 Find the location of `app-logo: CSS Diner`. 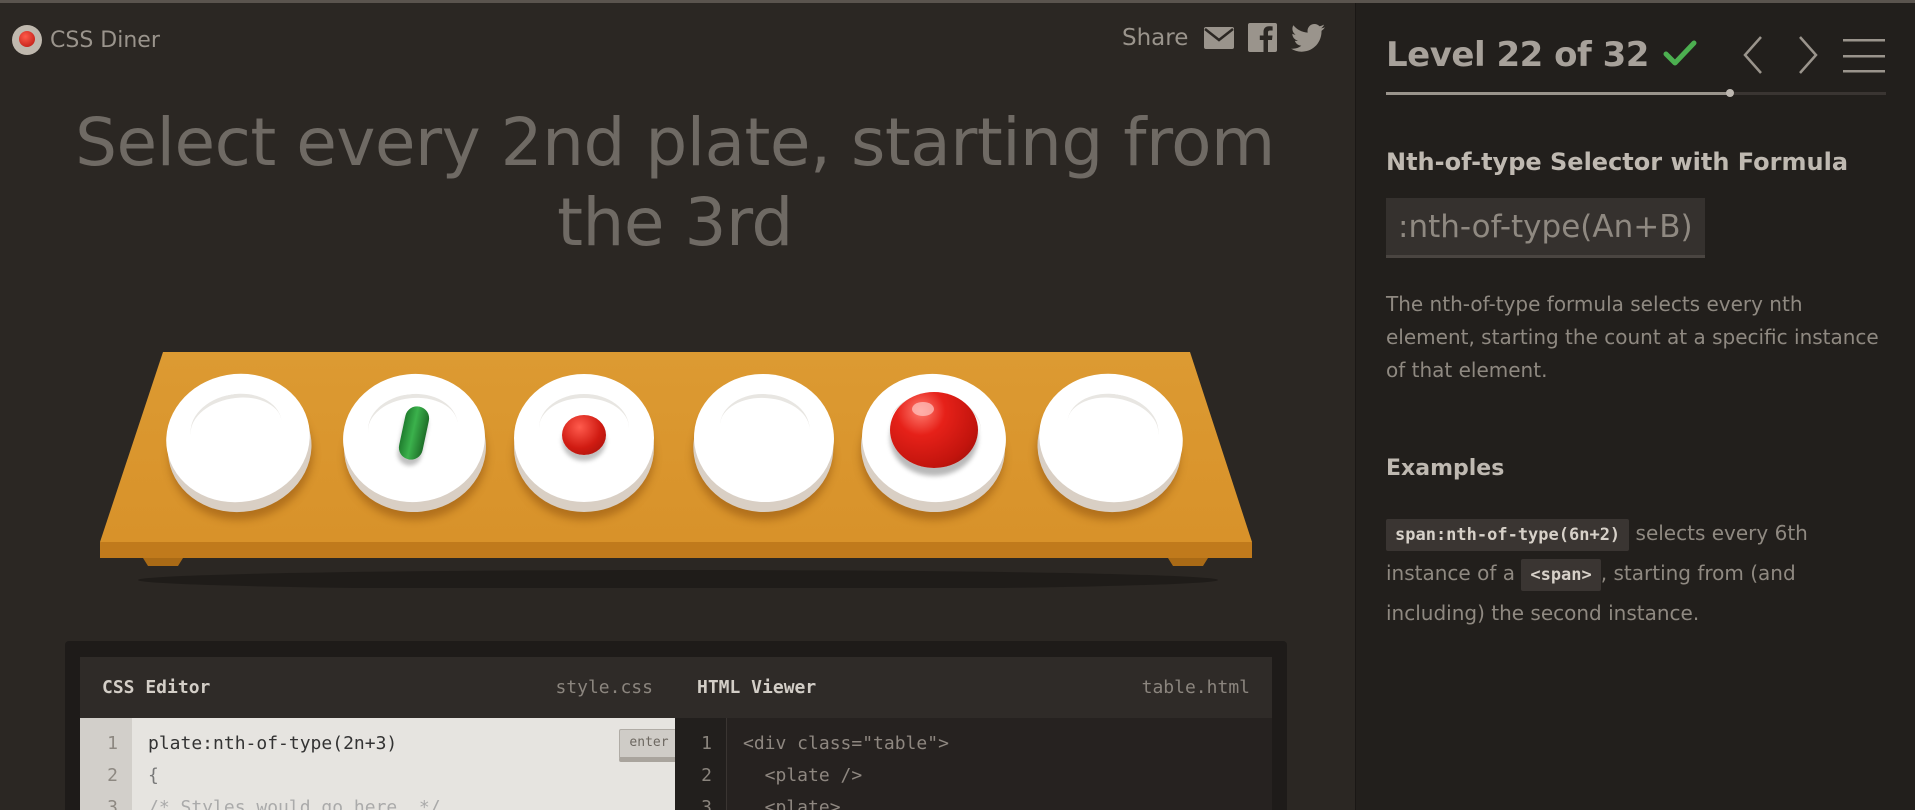

app-logo: CSS Diner is located at coordinates (86, 40).